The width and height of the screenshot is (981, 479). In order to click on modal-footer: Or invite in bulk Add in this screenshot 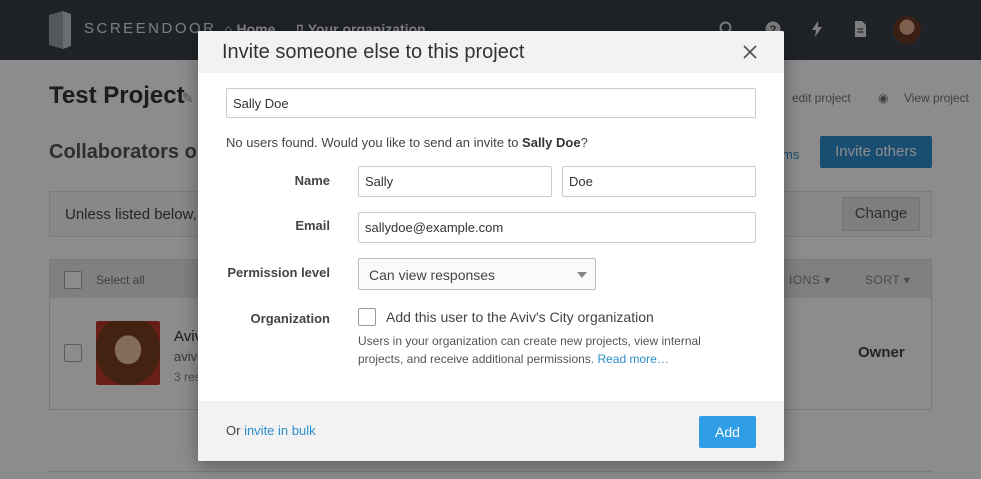, I will do `click(491, 431)`.